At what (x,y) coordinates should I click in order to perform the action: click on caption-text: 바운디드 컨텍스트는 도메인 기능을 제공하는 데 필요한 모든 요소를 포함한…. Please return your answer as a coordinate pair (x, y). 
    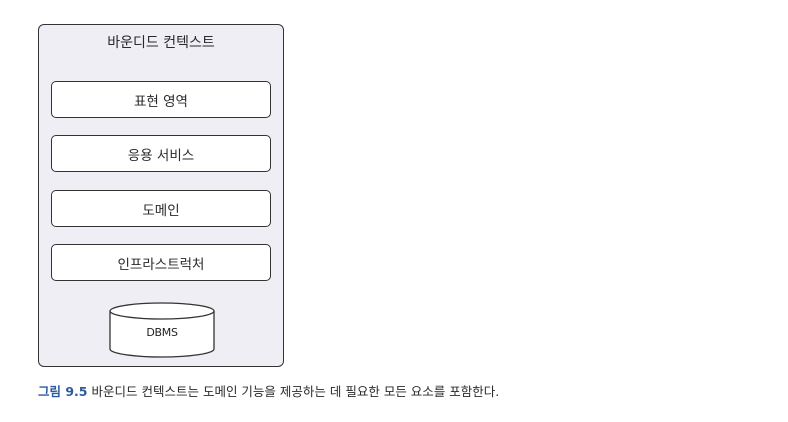
    Looking at the image, I should click on (295, 391).